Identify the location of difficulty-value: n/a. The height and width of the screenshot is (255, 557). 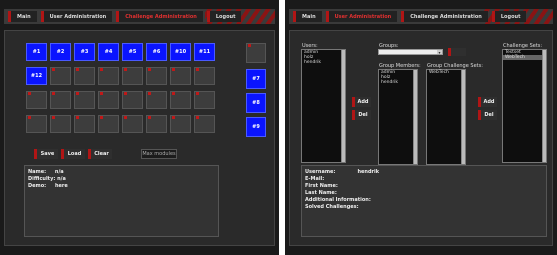
(61, 179).